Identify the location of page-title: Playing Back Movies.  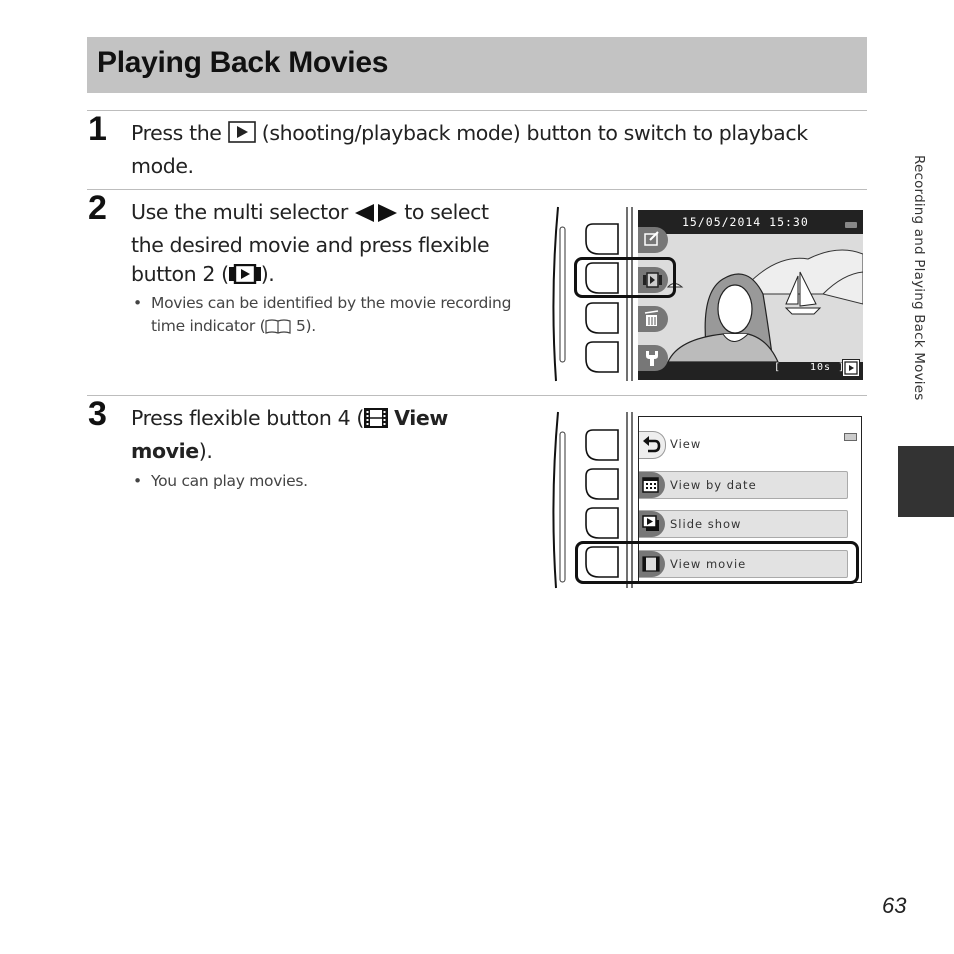
(243, 62).